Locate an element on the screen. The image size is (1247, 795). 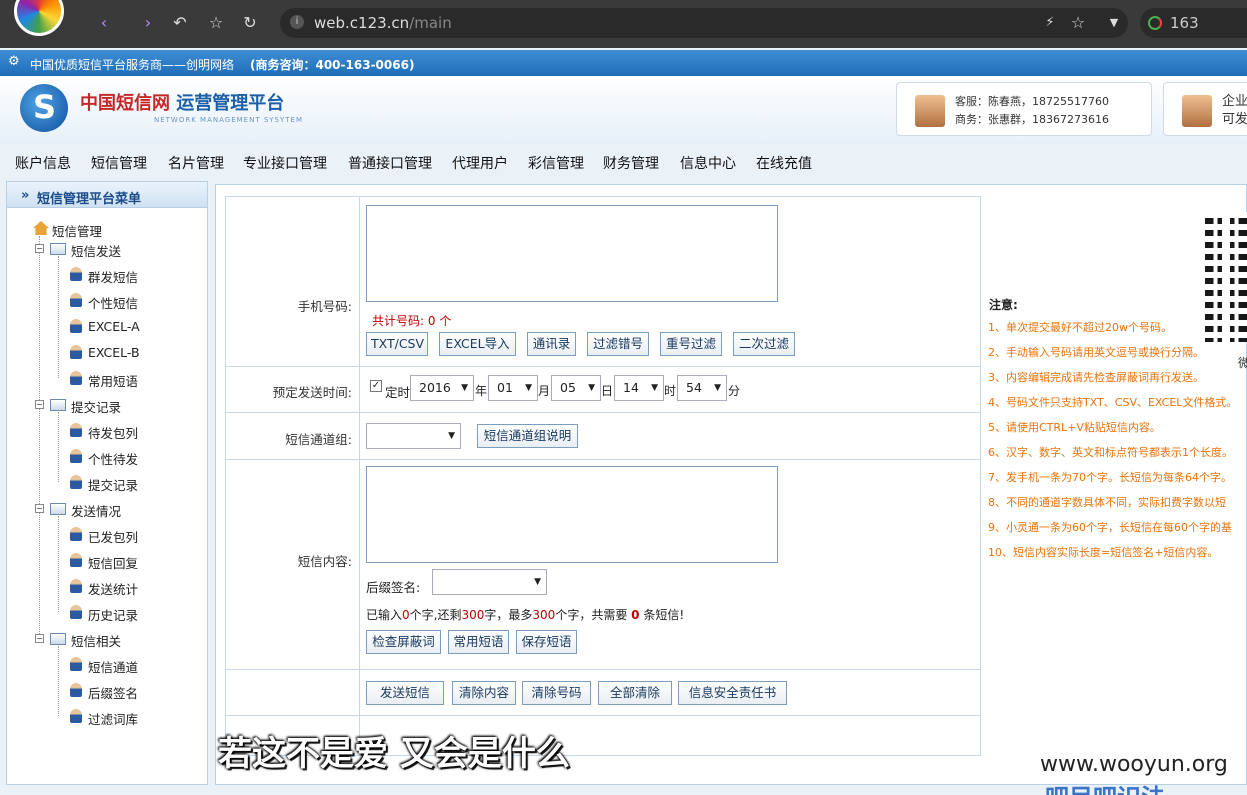
clear-content-button: 清除内容 is located at coordinates (484, 693).